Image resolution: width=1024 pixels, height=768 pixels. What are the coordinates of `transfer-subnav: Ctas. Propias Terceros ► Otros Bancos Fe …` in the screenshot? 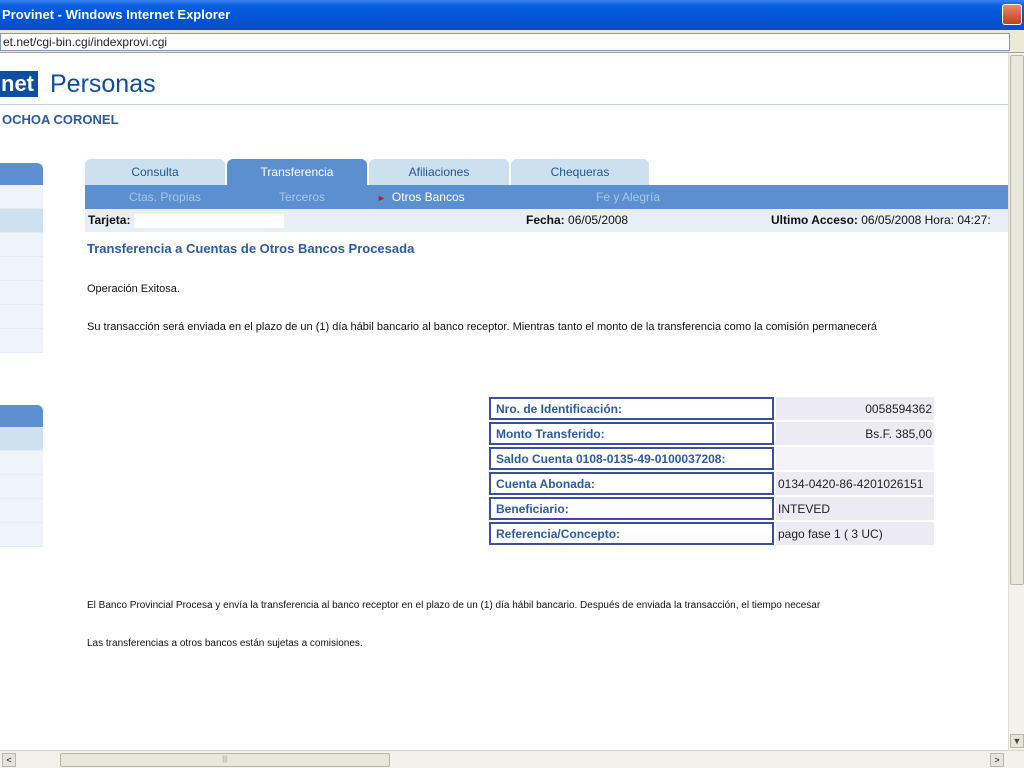 It's located at (546, 197).